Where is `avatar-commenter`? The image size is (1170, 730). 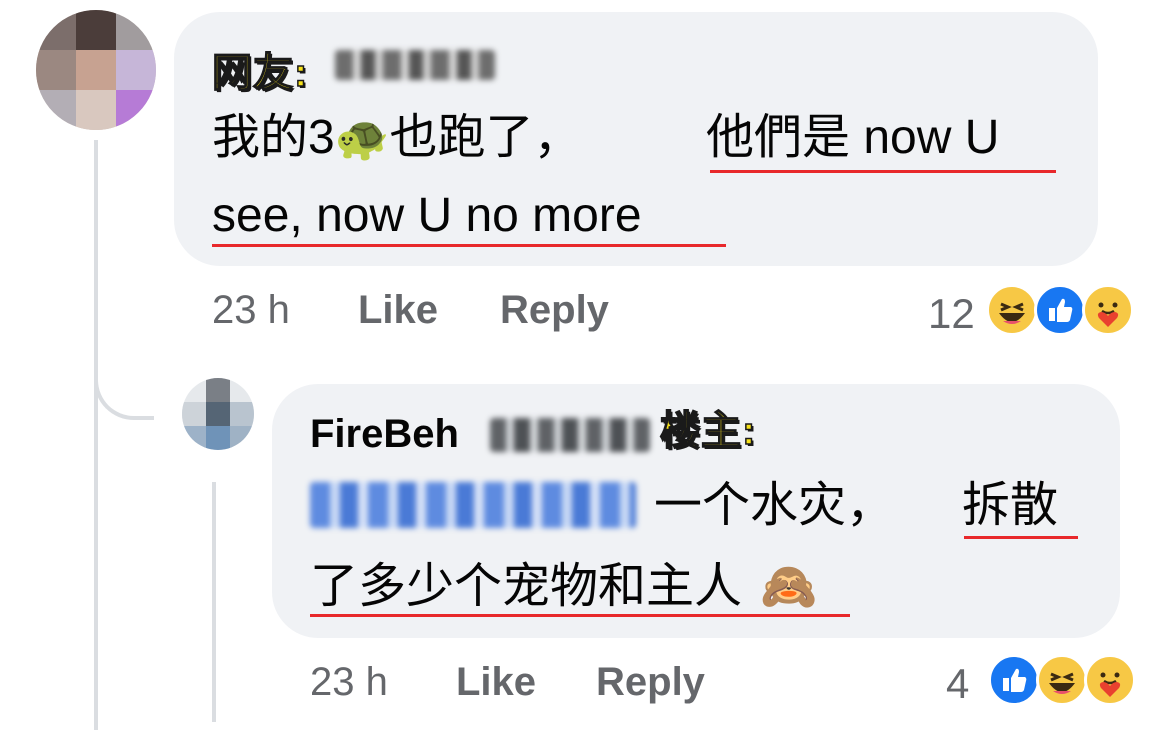
avatar-commenter is located at coordinates (96, 70).